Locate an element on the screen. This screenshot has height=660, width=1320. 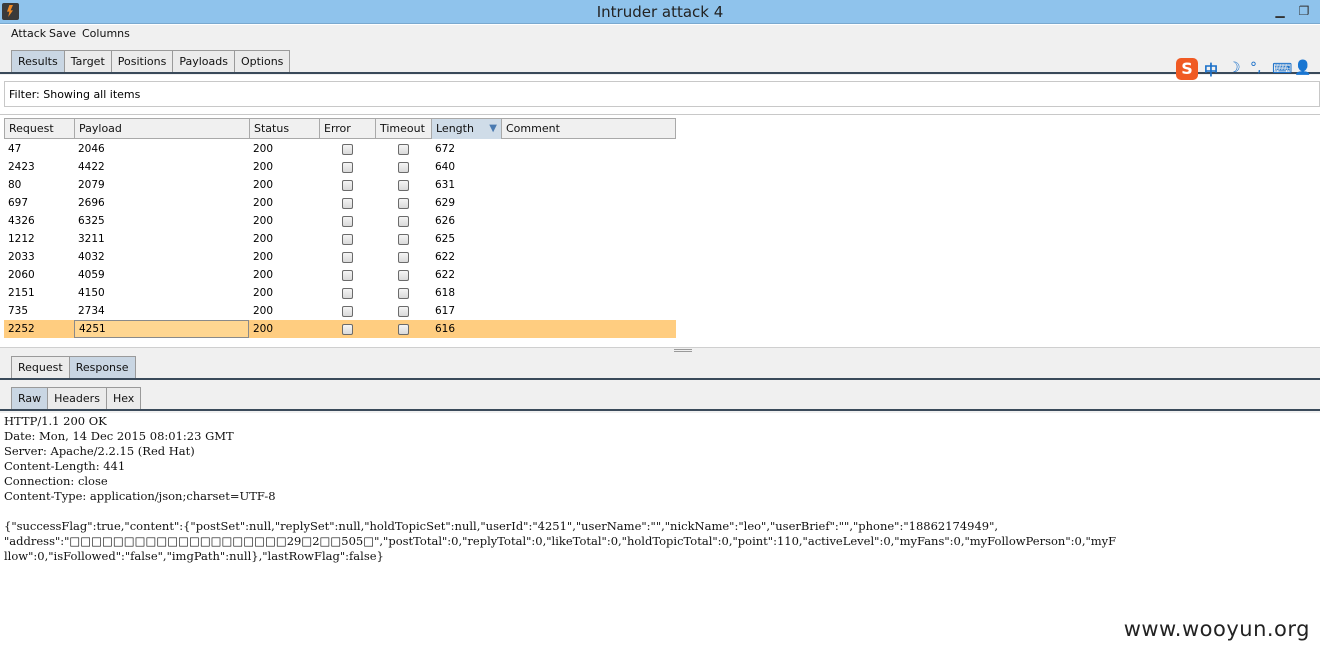
splitter-grip-icon is located at coordinates (683, 350).